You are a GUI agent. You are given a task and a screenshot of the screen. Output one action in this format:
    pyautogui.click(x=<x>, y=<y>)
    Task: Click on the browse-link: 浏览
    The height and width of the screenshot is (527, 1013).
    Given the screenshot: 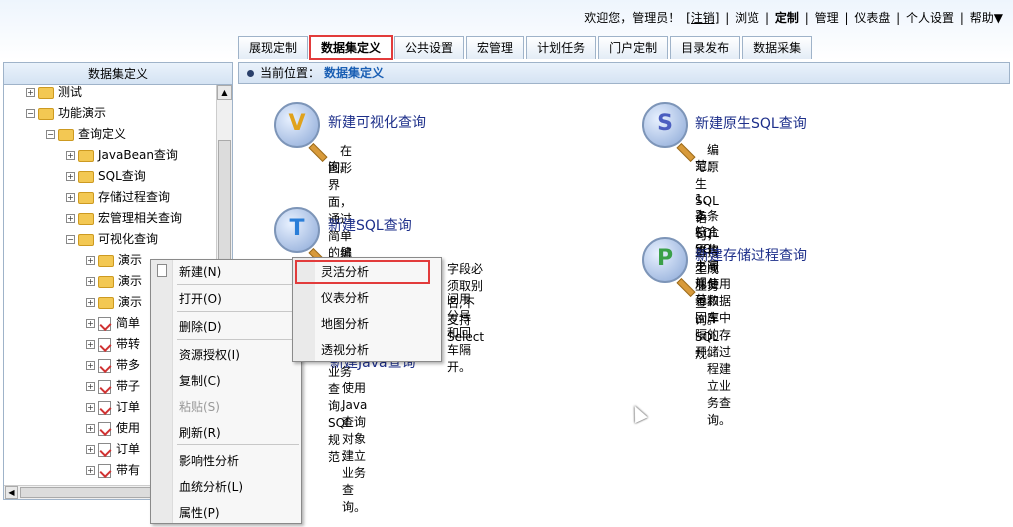 What is the action you would take?
    pyautogui.click(x=747, y=18)
    